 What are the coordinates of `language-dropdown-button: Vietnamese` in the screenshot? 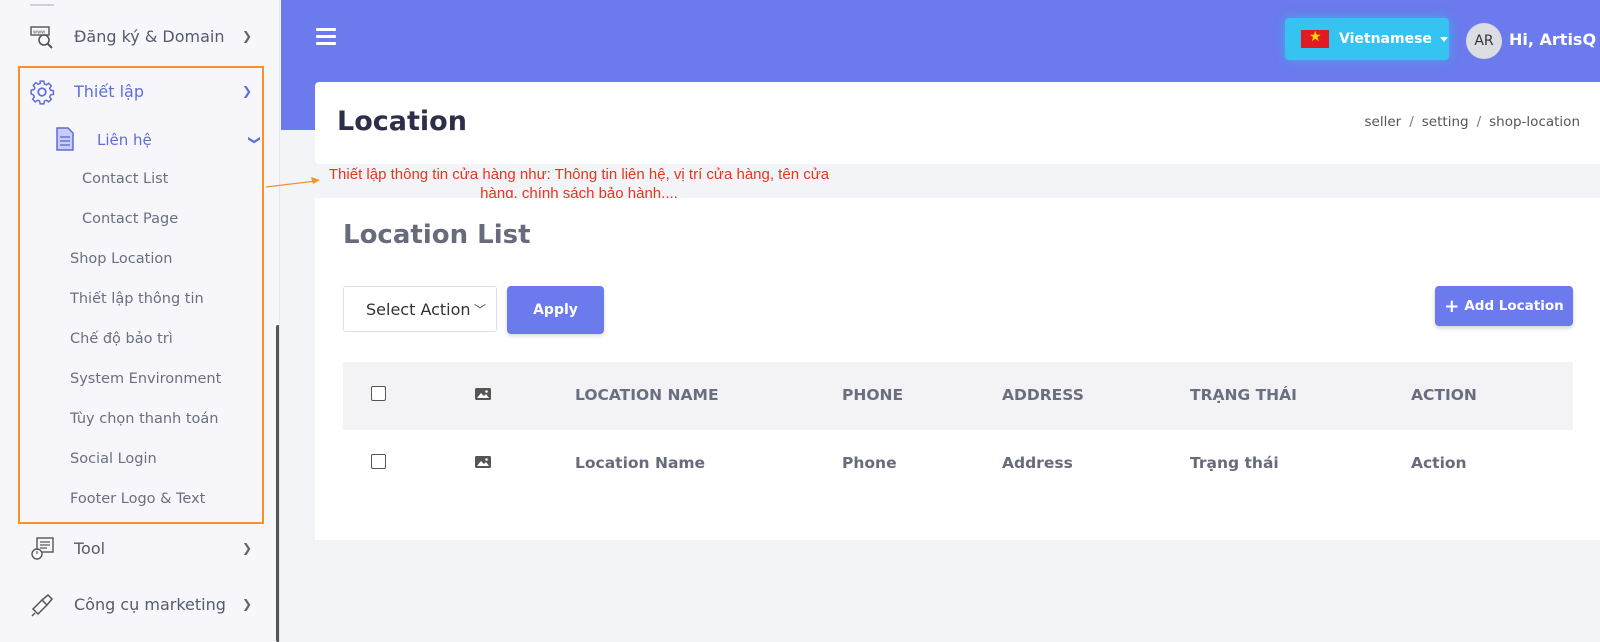 It's located at (1367, 39).